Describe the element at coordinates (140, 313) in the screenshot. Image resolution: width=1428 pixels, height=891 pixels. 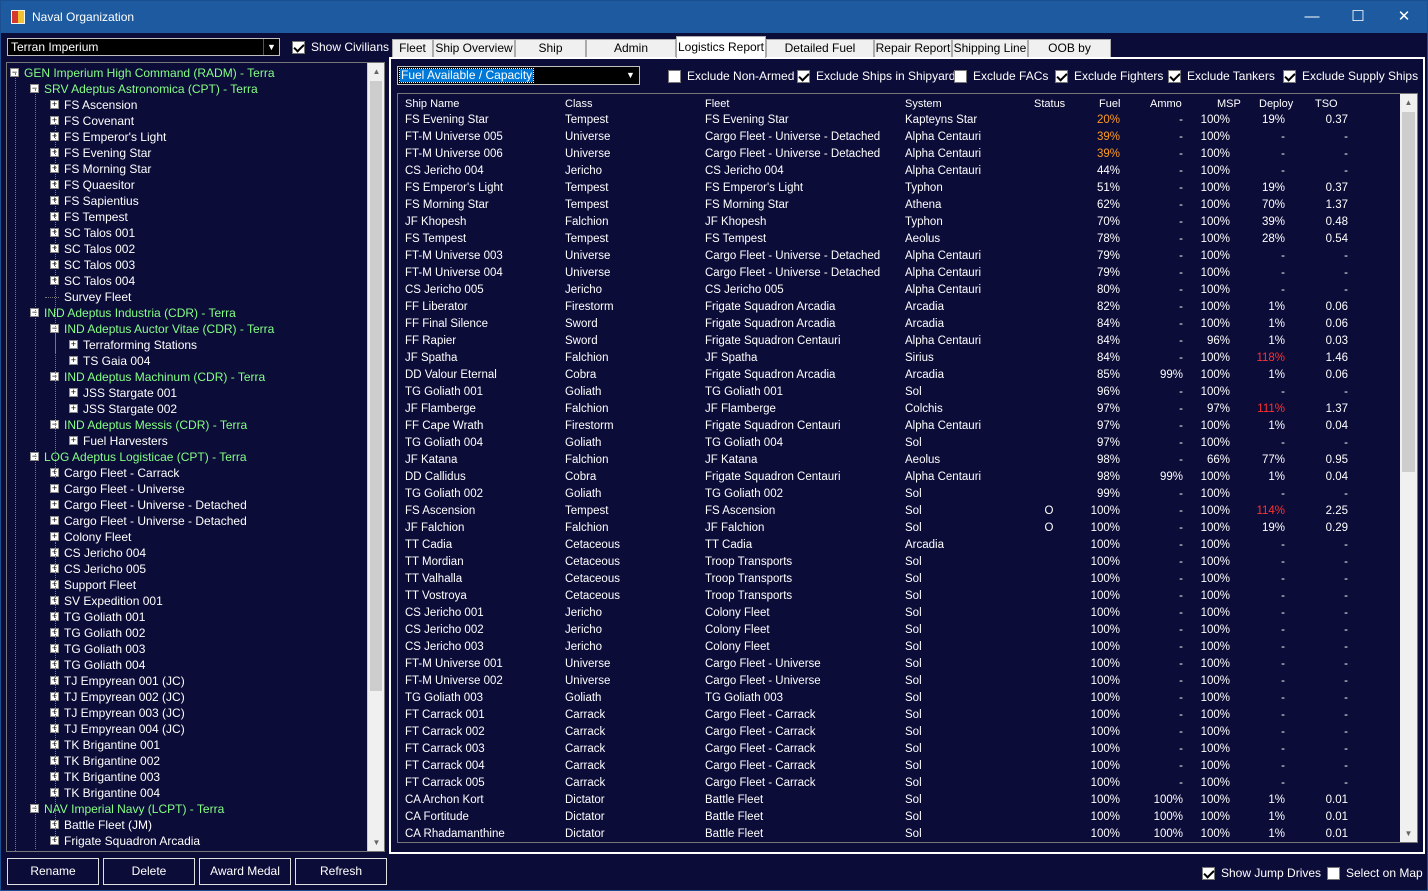
I see `tree-node: IND Adeptus Industria (CDR) - Terra` at that location.